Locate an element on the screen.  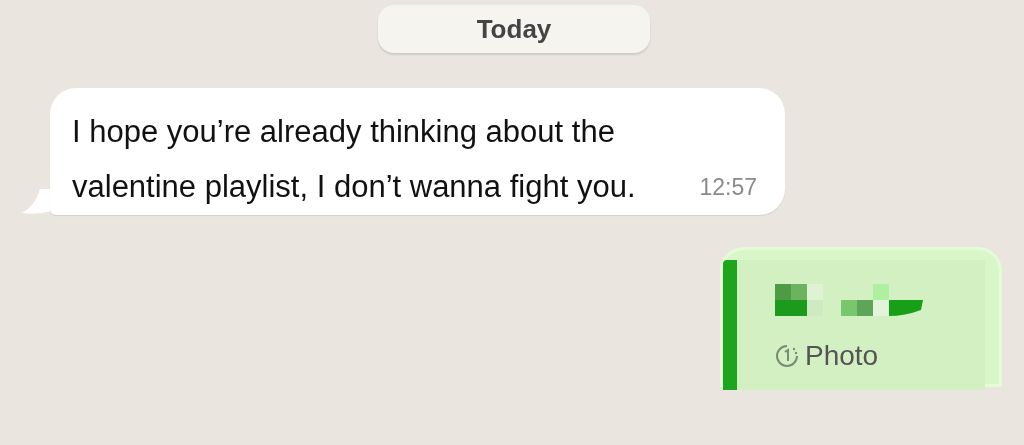
message-text: I hope you’re already thinking about the valentine playlist, I don’t wanna fight you. is located at coordinates (354, 159).